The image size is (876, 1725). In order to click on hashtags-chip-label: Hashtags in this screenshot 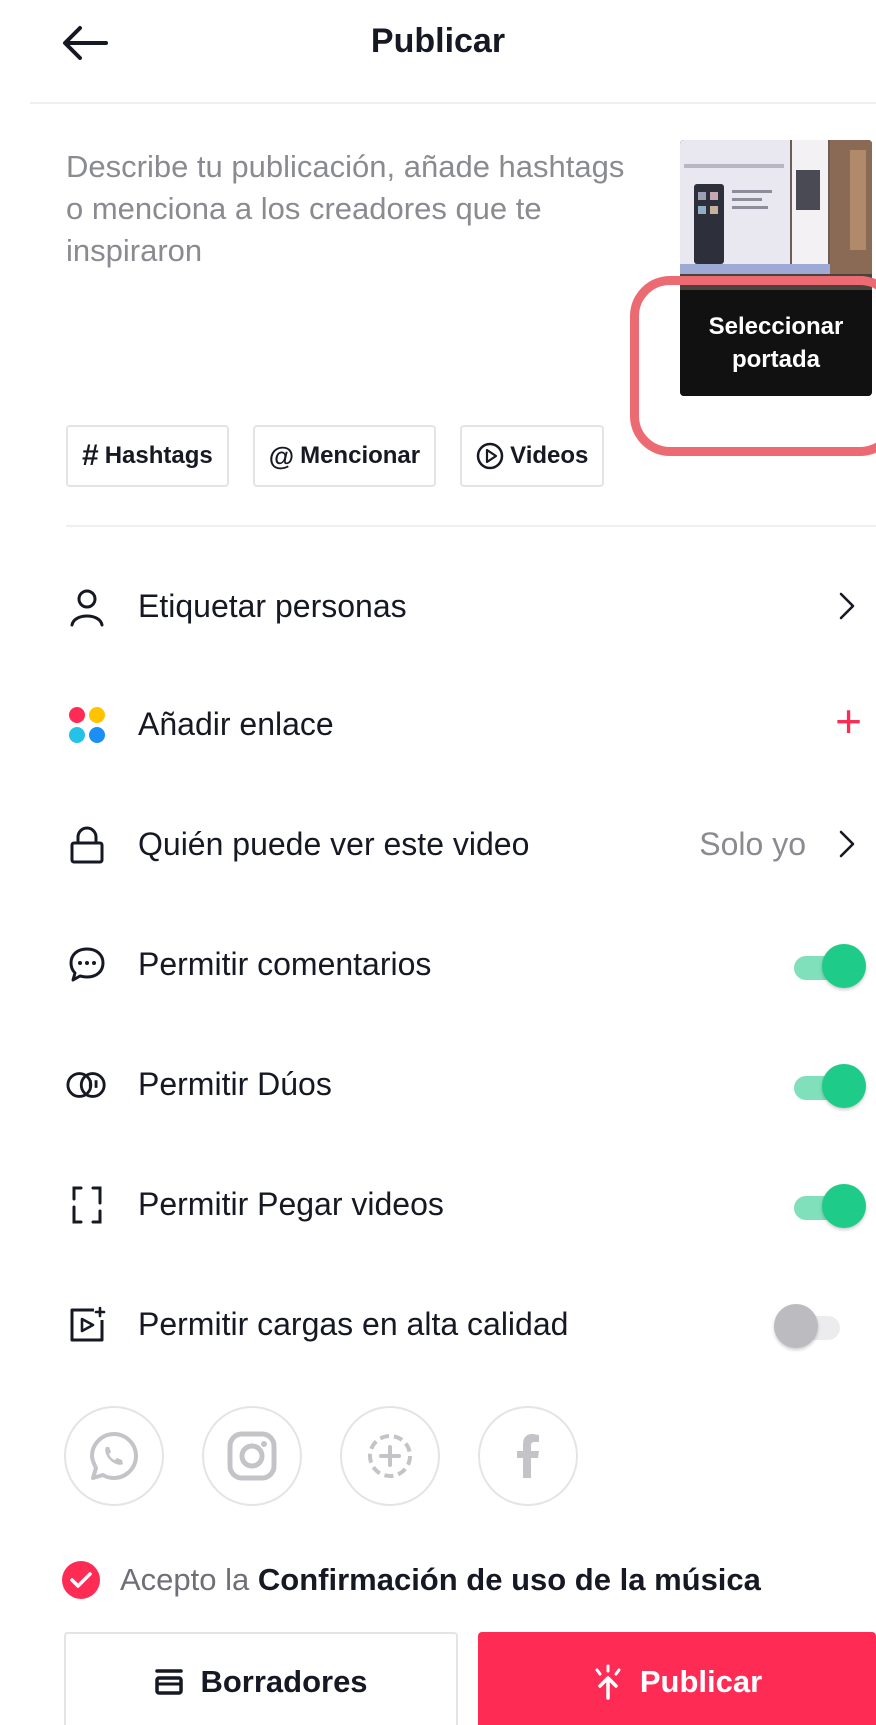, I will do `click(158, 455)`.